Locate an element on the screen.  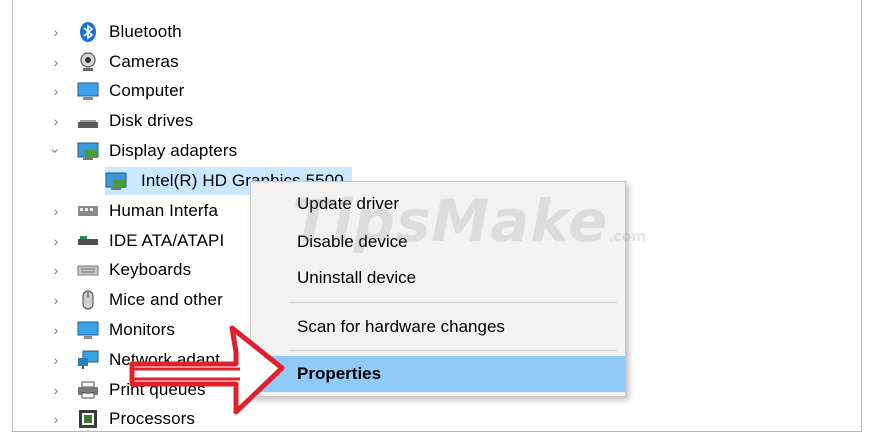
tree-item-label: Disk drives is located at coordinates (151, 120).